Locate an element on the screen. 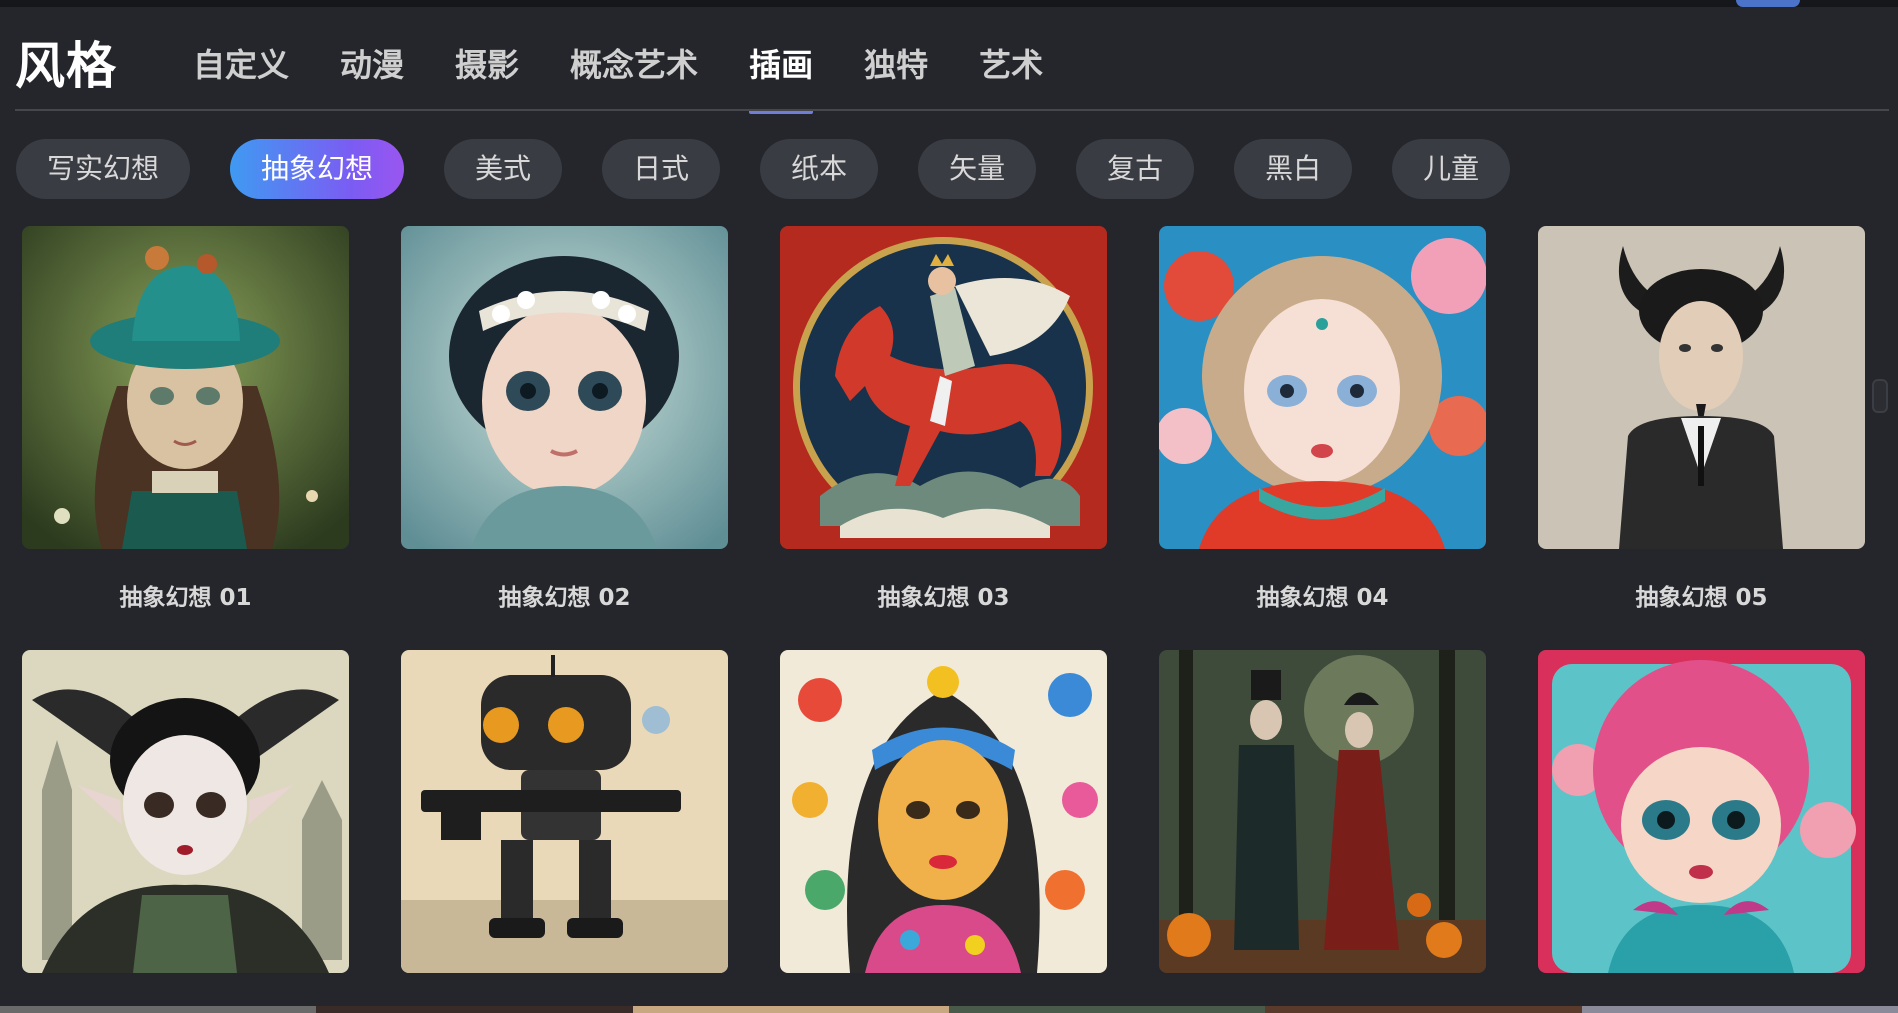  style-card: 抽象幻想 05 is located at coordinates (1701, 419).